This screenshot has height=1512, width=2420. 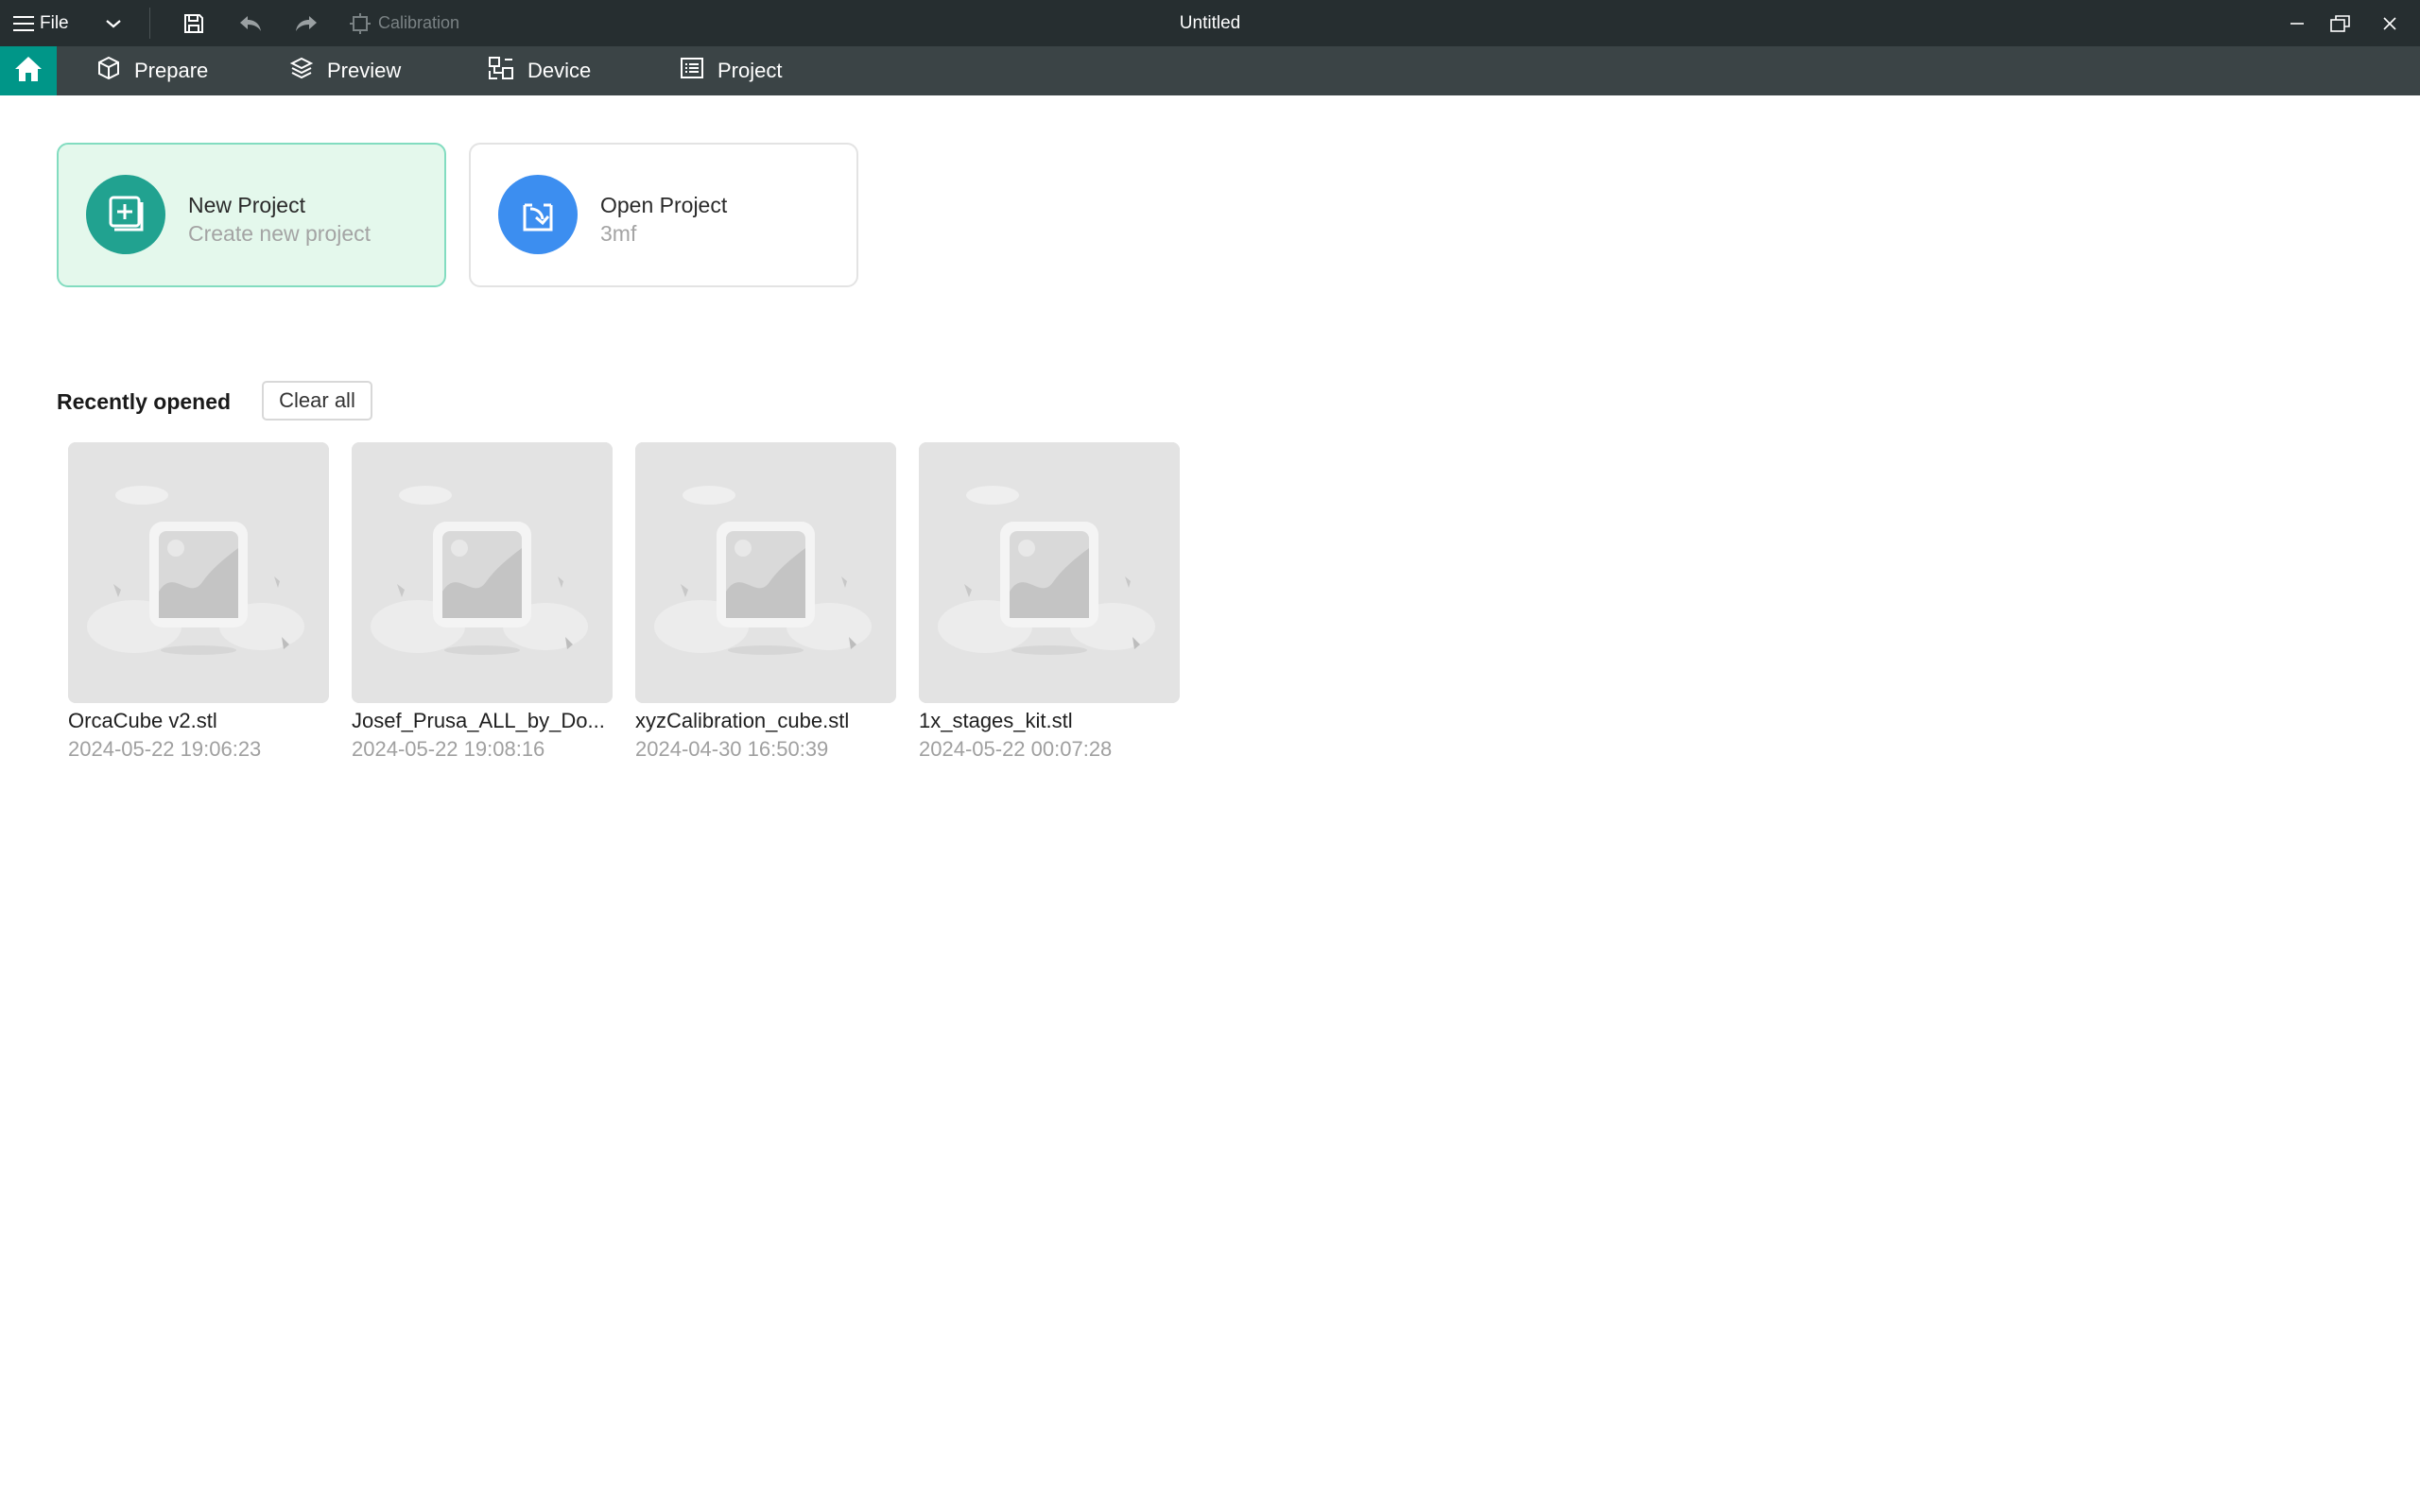 What do you see at coordinates (448, 749) in the screenshot?
I see `recent-item-date: 2024-05-22 19:08:16` at bounding box center [448, 749].